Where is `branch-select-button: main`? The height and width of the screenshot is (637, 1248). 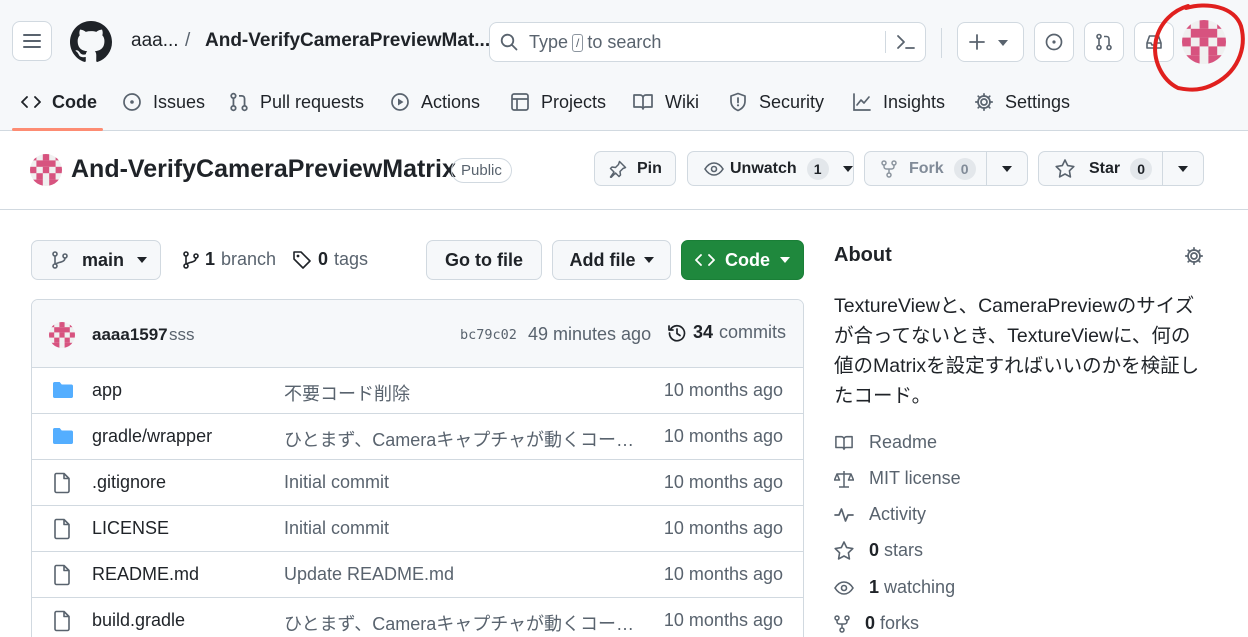
branch-select-button: main is located at coordinates (96, 260).